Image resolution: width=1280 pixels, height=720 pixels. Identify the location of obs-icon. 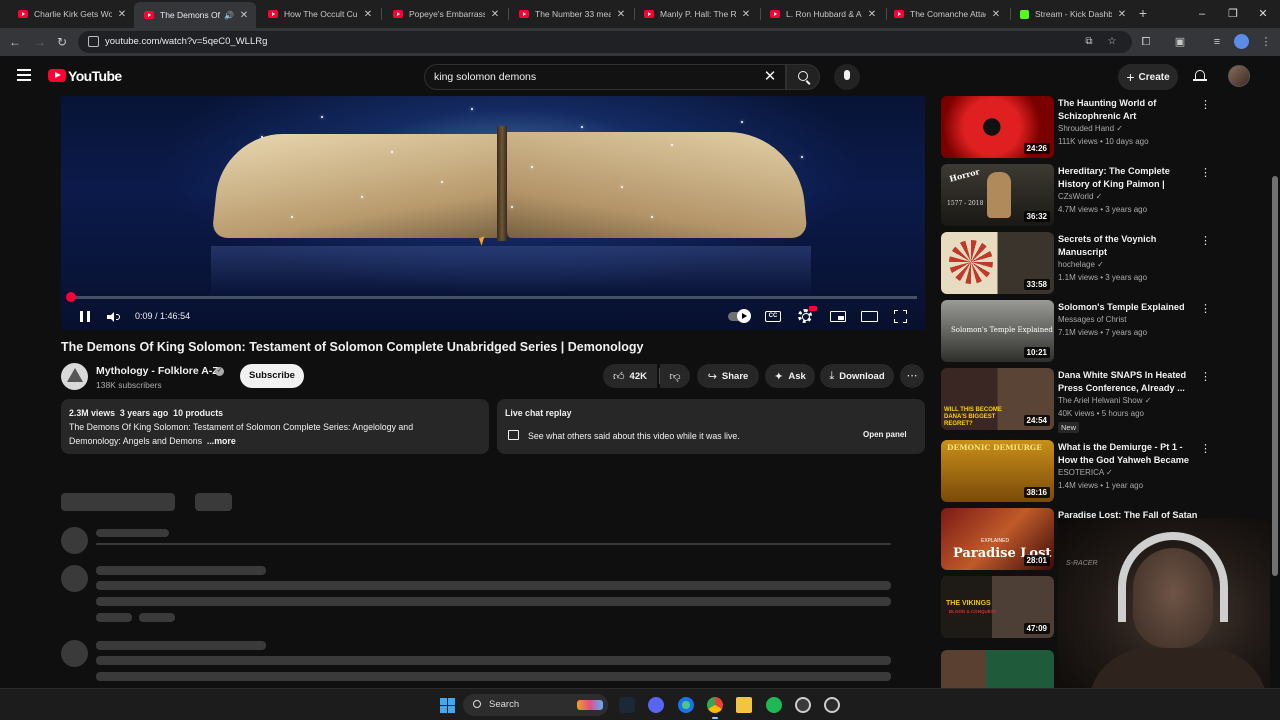
(803, 705).